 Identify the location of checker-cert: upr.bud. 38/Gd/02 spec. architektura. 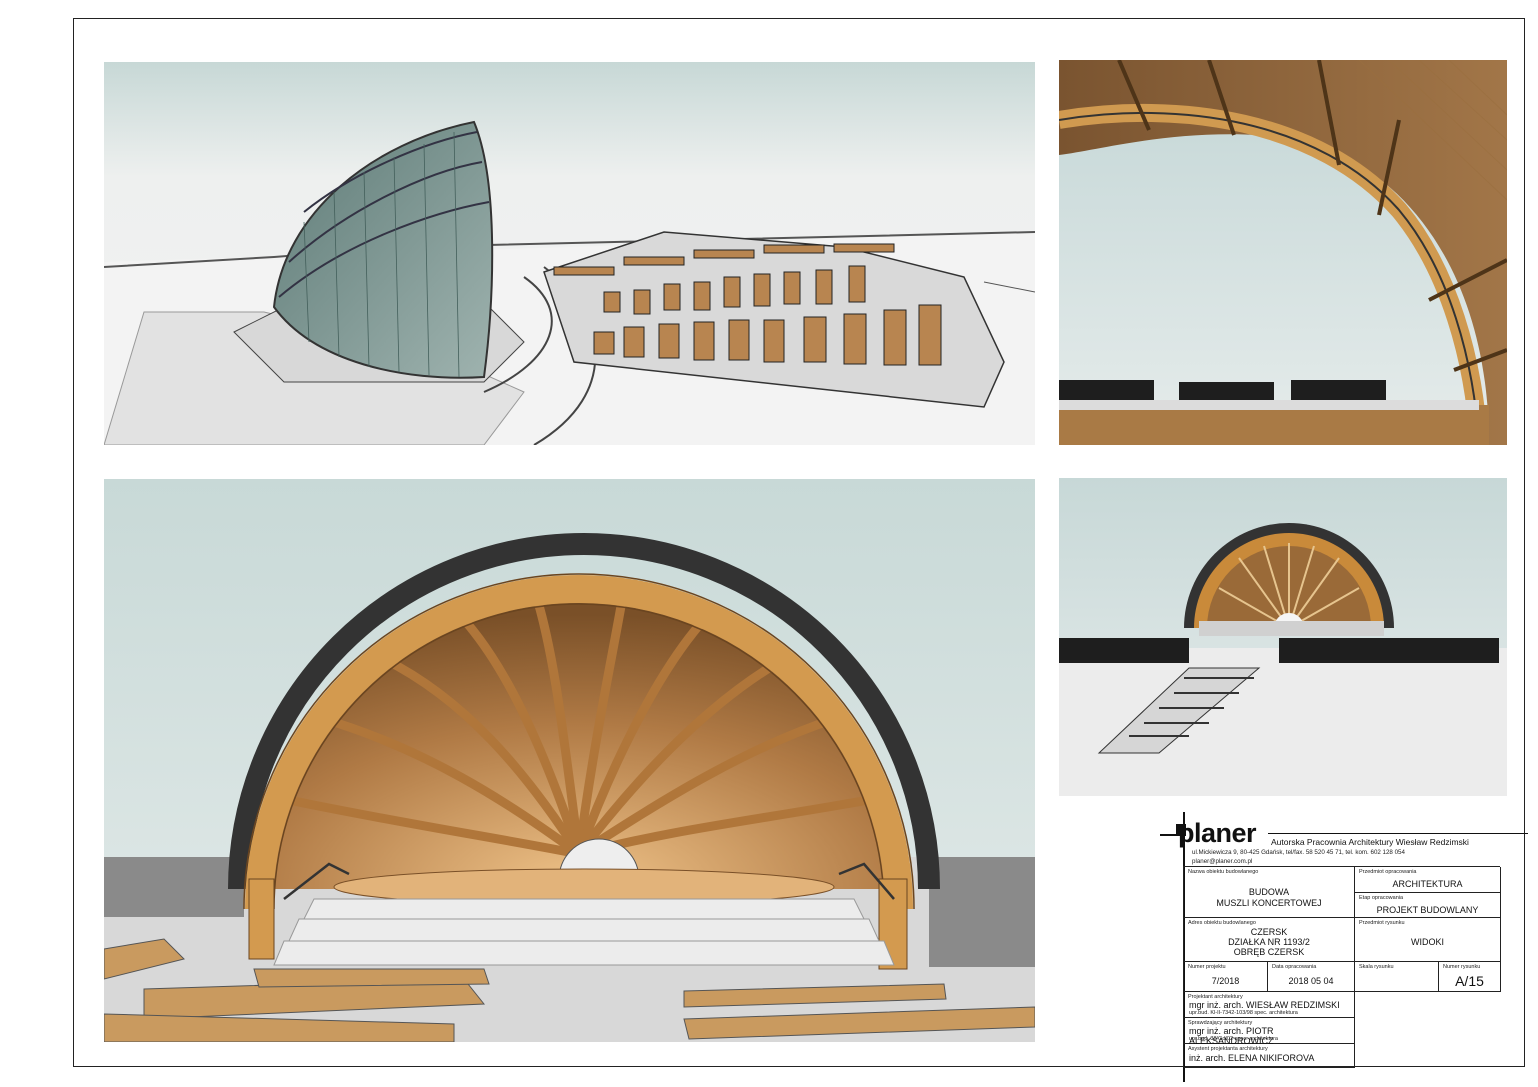
(1233, 1039).